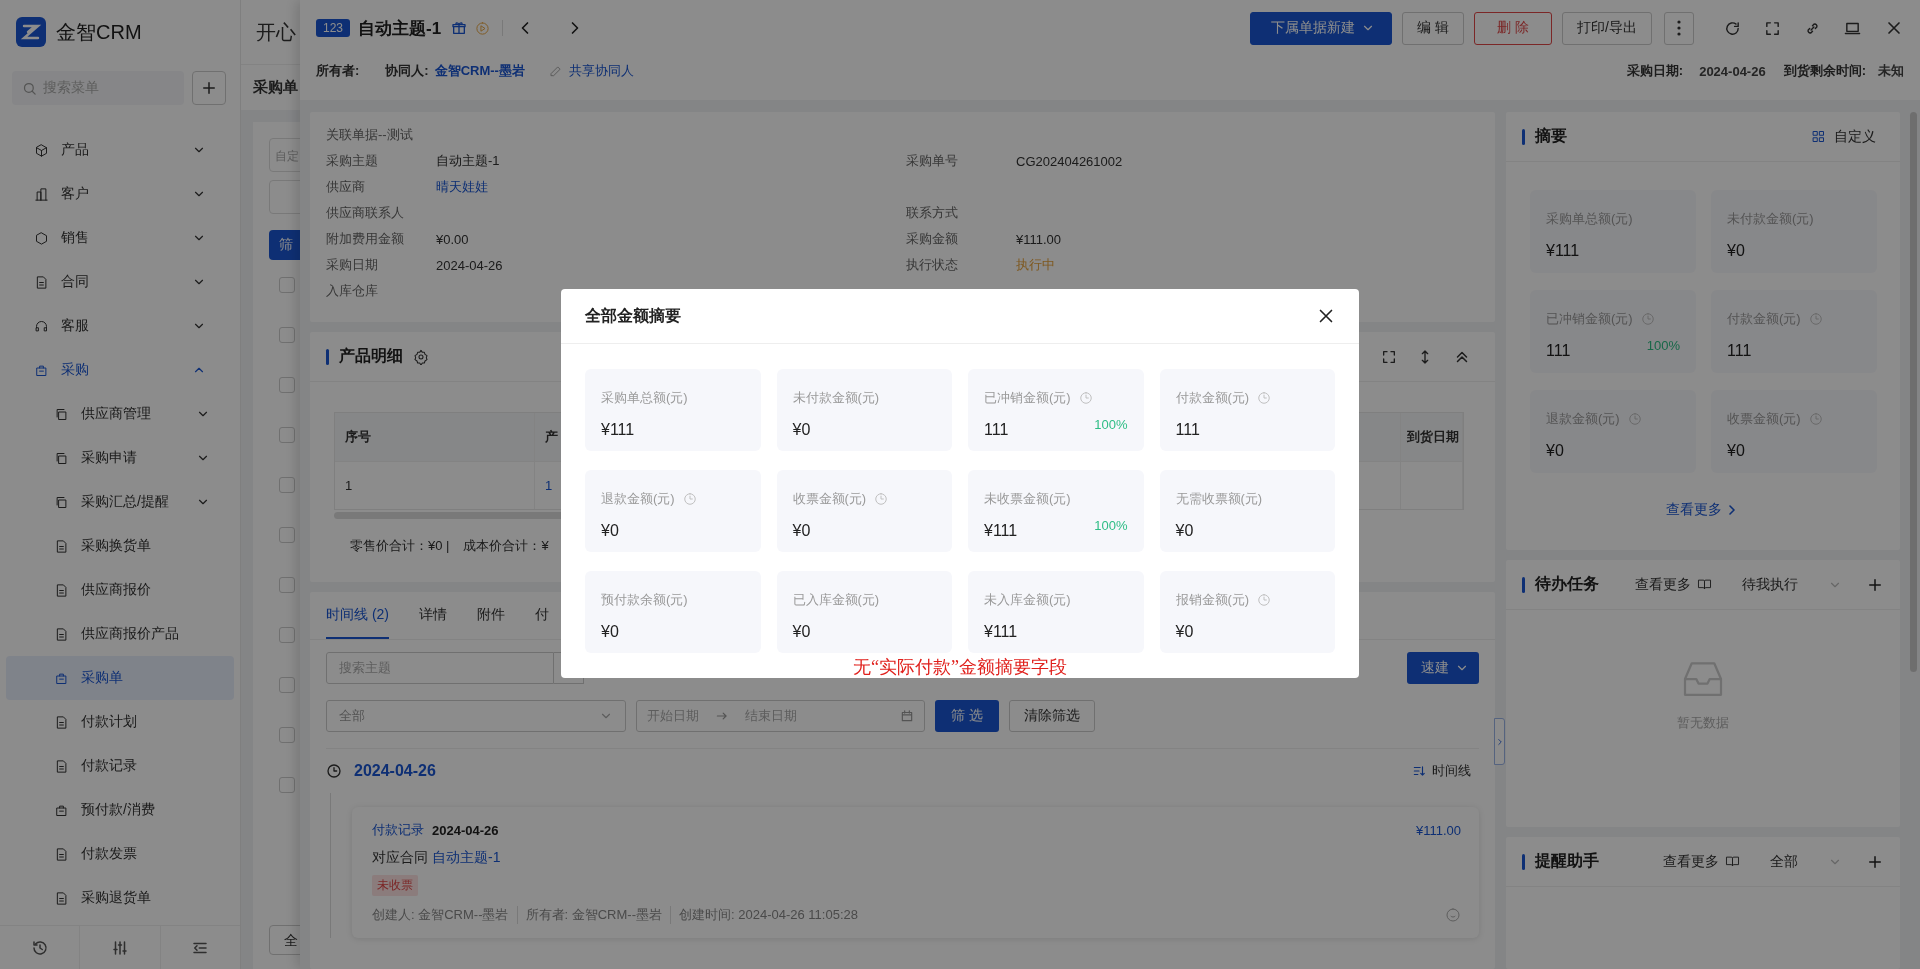 The image size is (1920, 969). I want to click on hexagon-icon, so click(41, 238).